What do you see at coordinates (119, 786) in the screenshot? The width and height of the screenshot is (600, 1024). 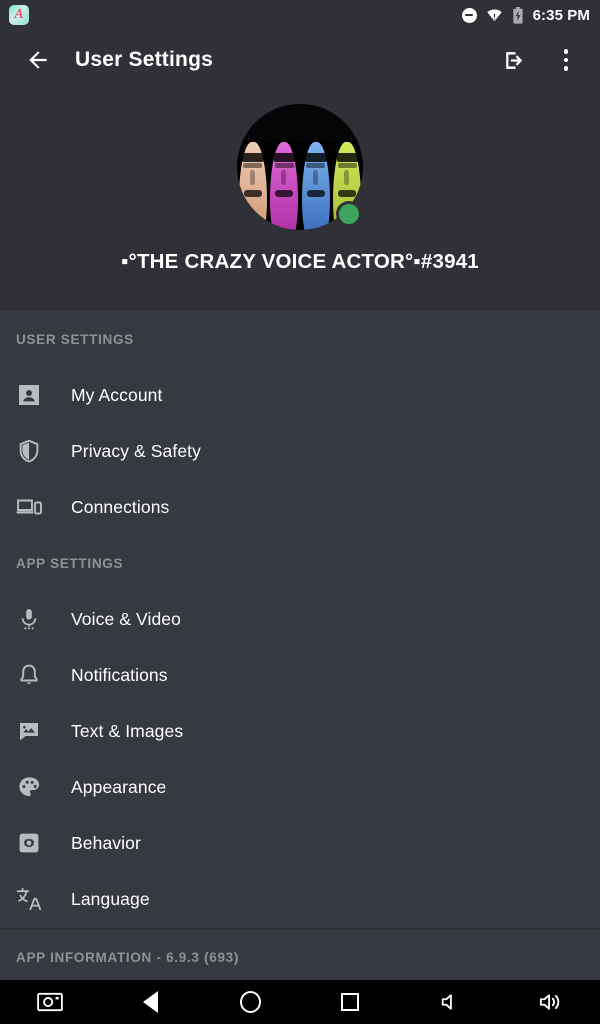 I see `sidebar-item-label: Appearance` at bounding box center [119, 786].